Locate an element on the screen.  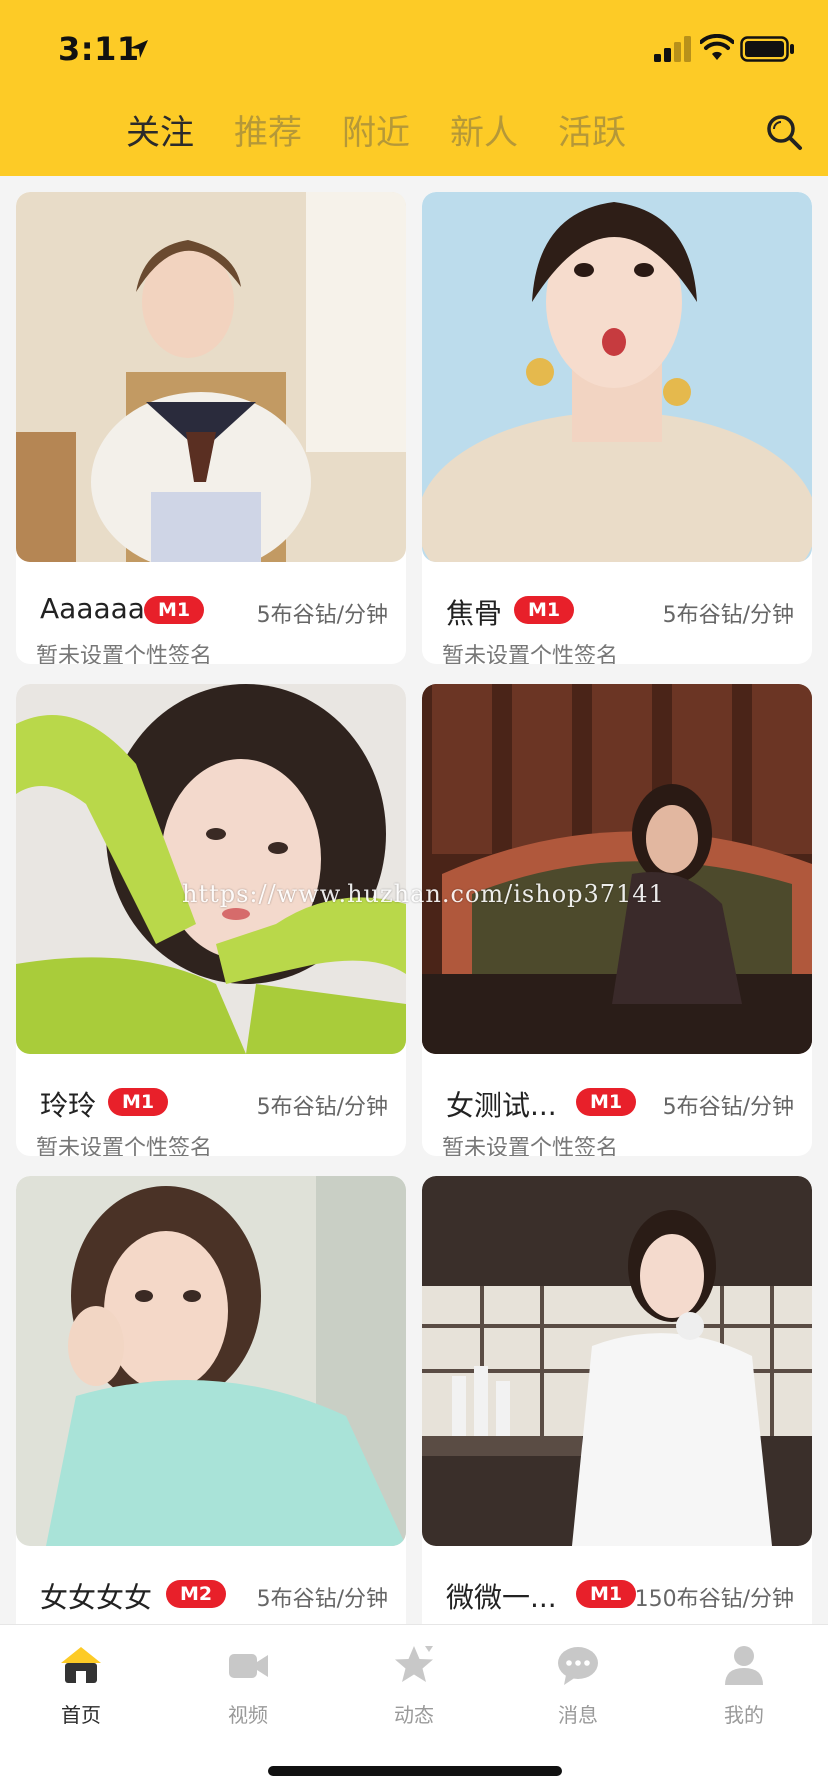
header: 3:11 关注 推荐 附近 新人 活跃 is located at coordinates (414, 88).